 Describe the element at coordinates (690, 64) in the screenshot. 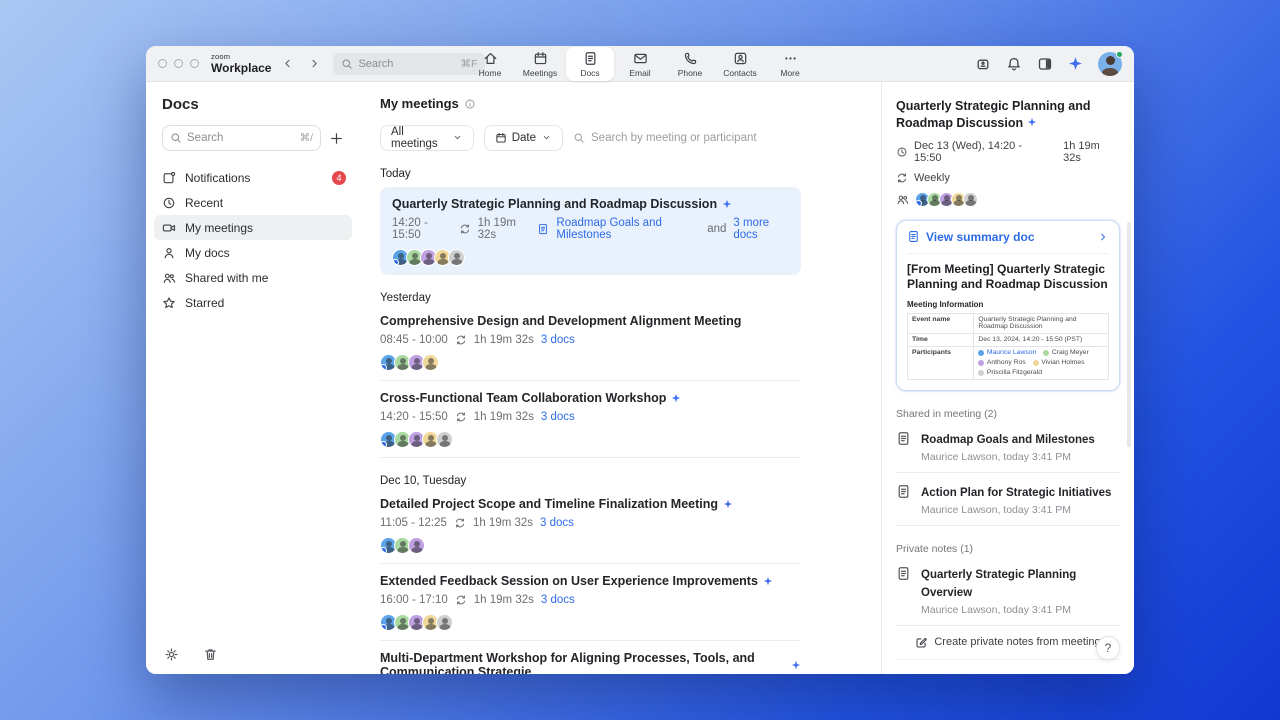

I see `tab-phone: Phone` at that location.